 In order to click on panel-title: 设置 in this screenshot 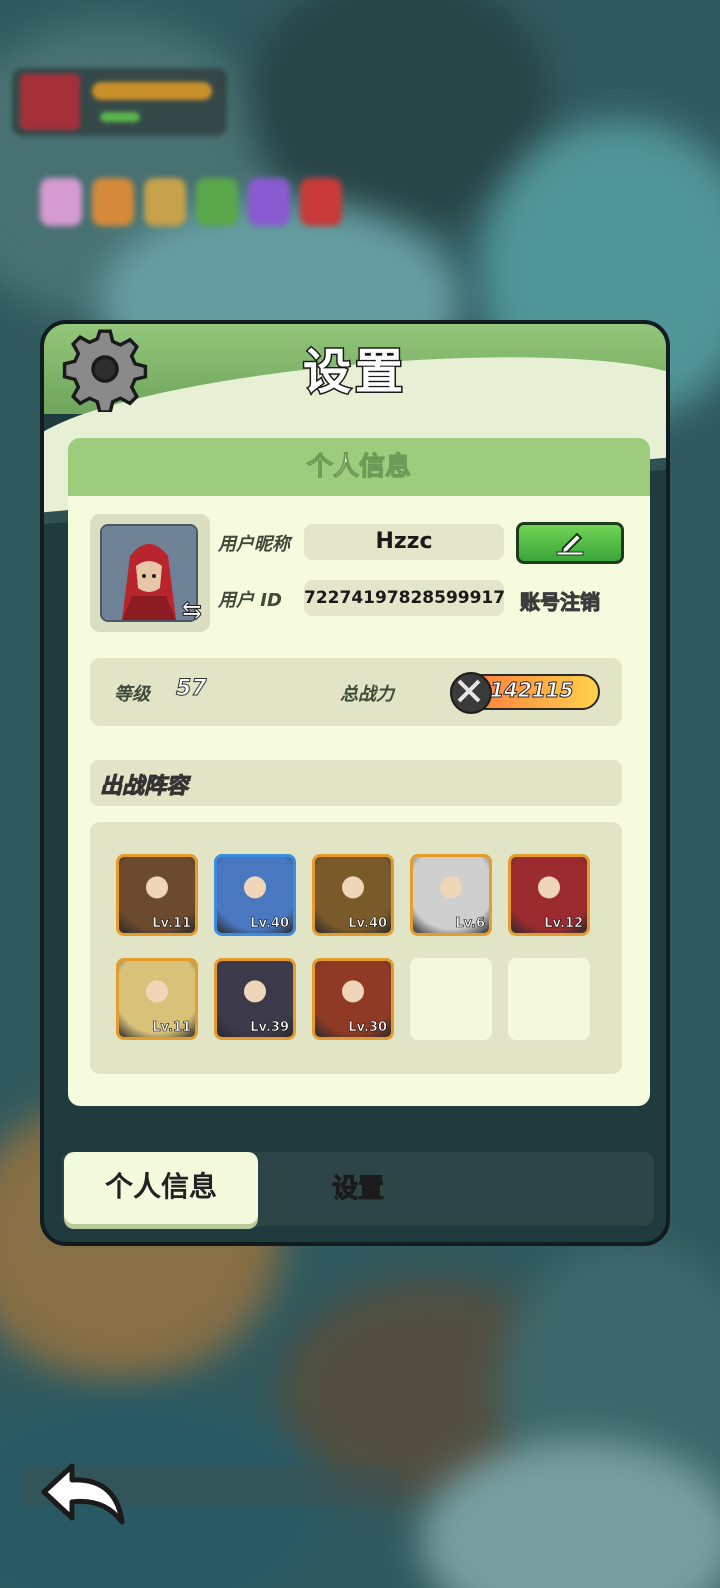, I will do `click(354, 372)`.